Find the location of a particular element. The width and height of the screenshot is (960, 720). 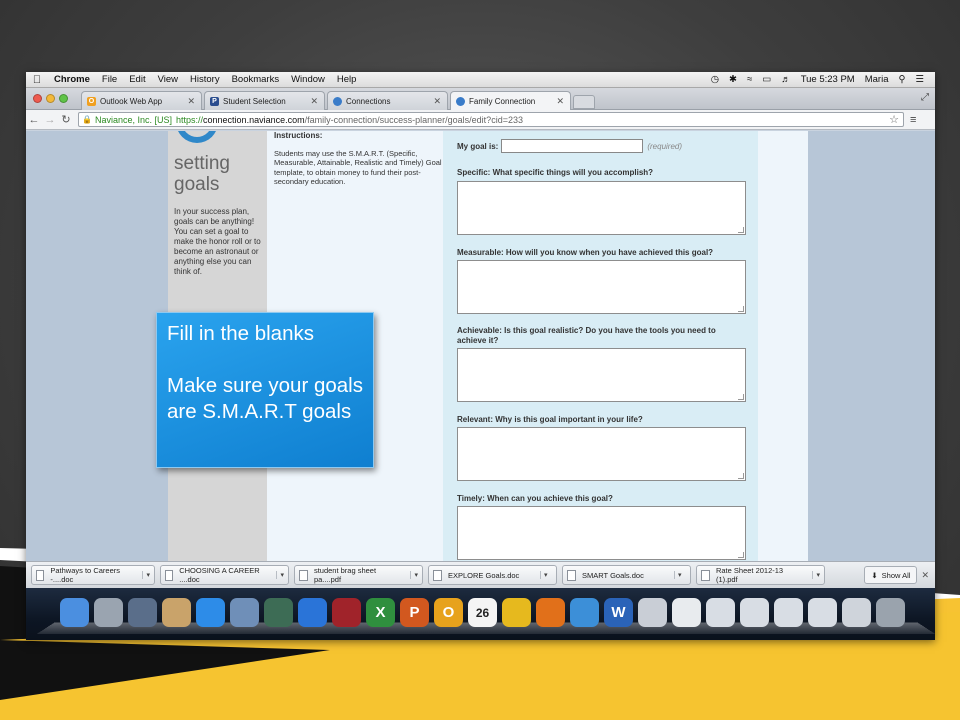

contacts-icon is located at coordinates (176, 612).